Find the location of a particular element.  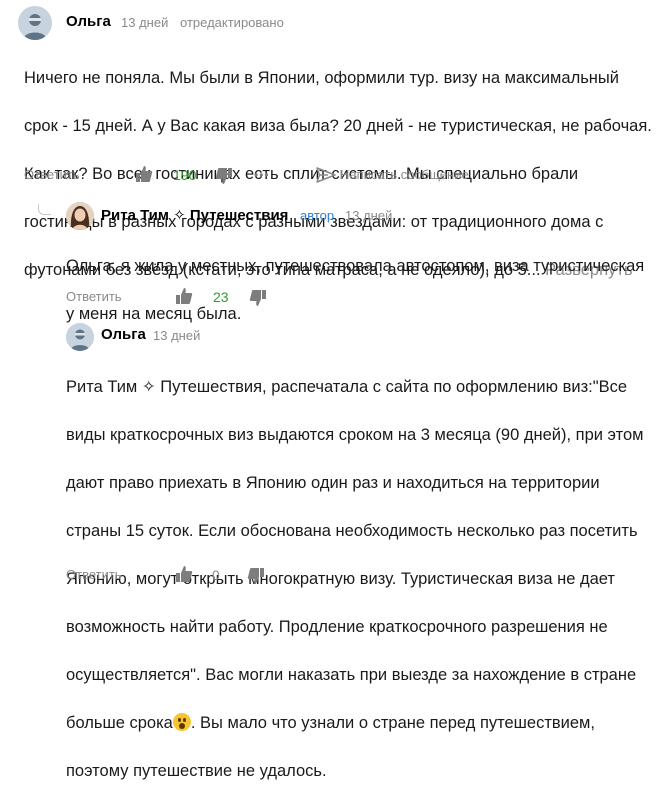

comment-actions: Ответить 190 ••• Написать сообщение is located at coordinates (344, 175).